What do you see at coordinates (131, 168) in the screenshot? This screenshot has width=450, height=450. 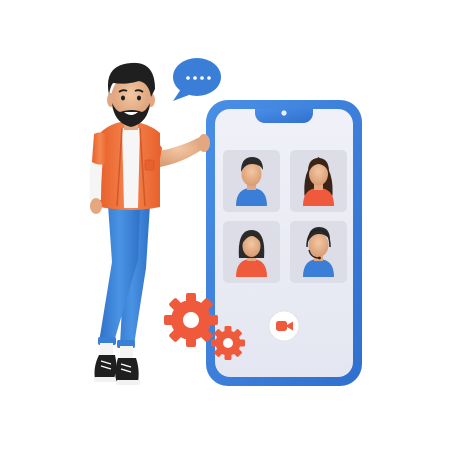 I see `tshirt` at bounding box center [131, 168].